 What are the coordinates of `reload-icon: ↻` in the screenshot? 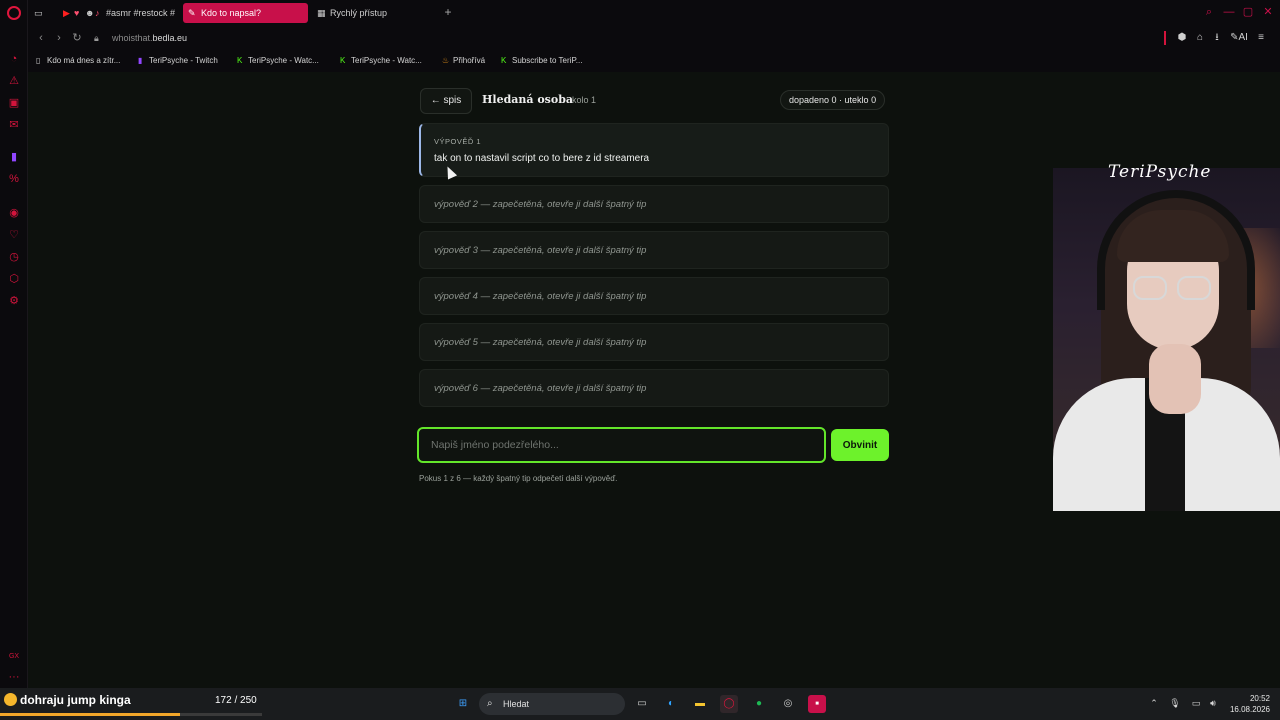 It's located at (77, 38).